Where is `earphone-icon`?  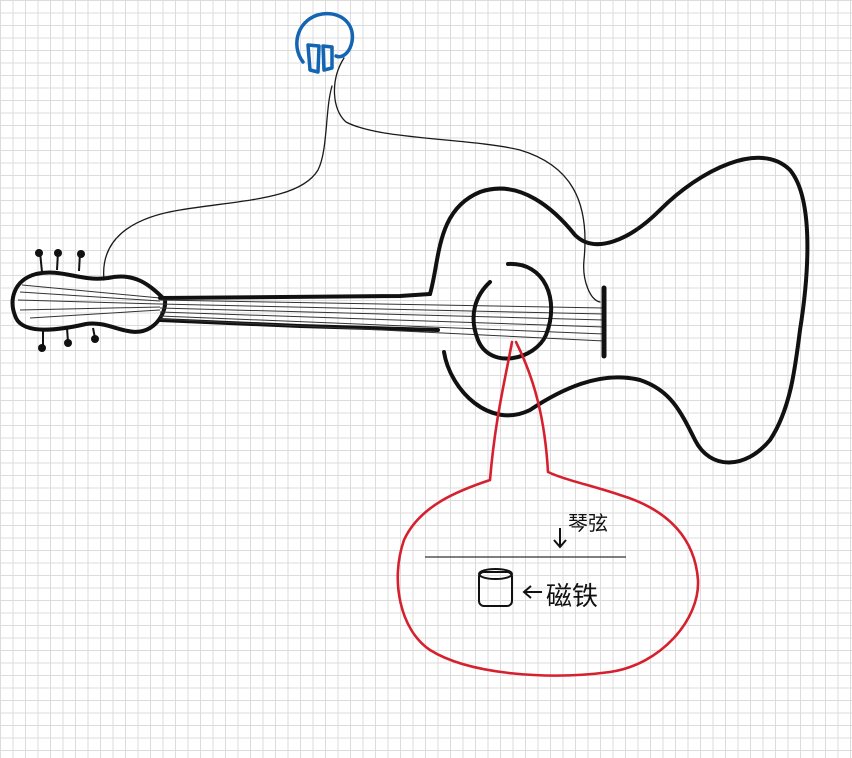 earphone-icon is located at coordinates (325, 43).